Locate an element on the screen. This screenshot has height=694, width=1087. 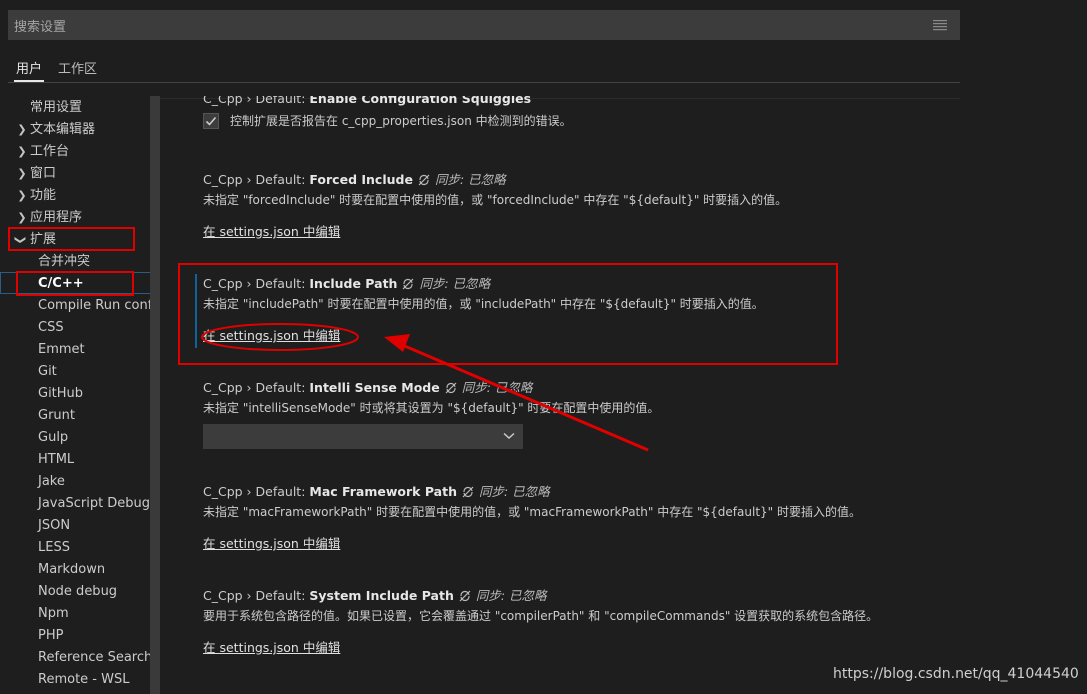
toc-item-features: ❯ 功能 is located at coordinates (36, 196).